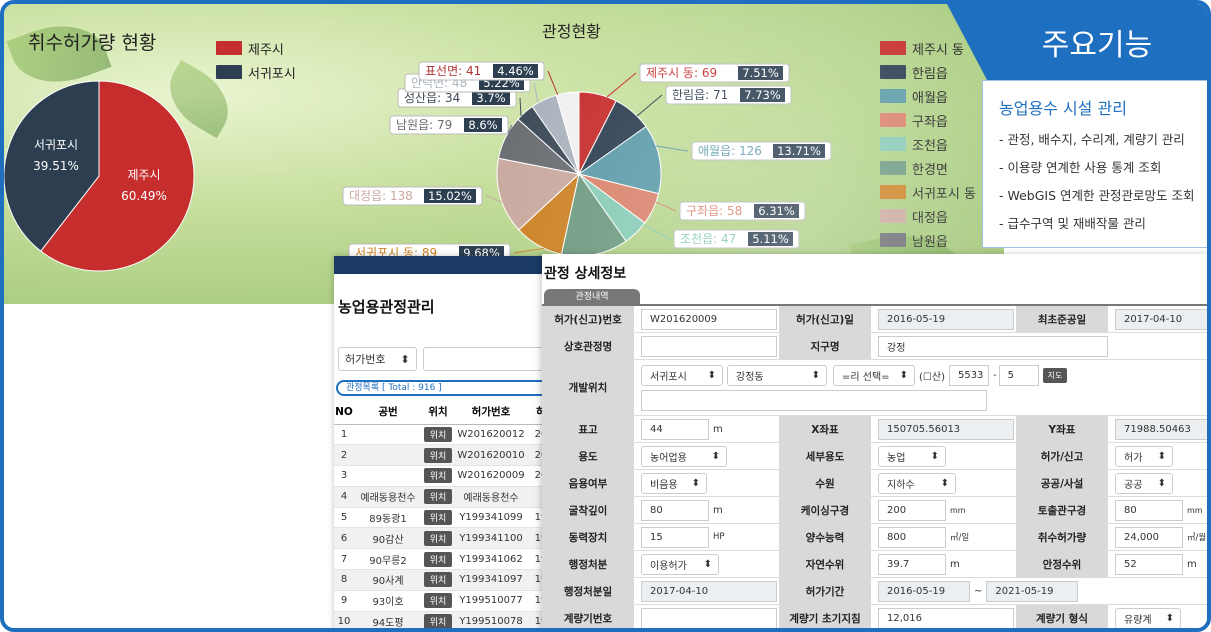 This screenshot has height=632, width=1211. I want to click on legend-item: 서귀포시 동, so click(928, 192).